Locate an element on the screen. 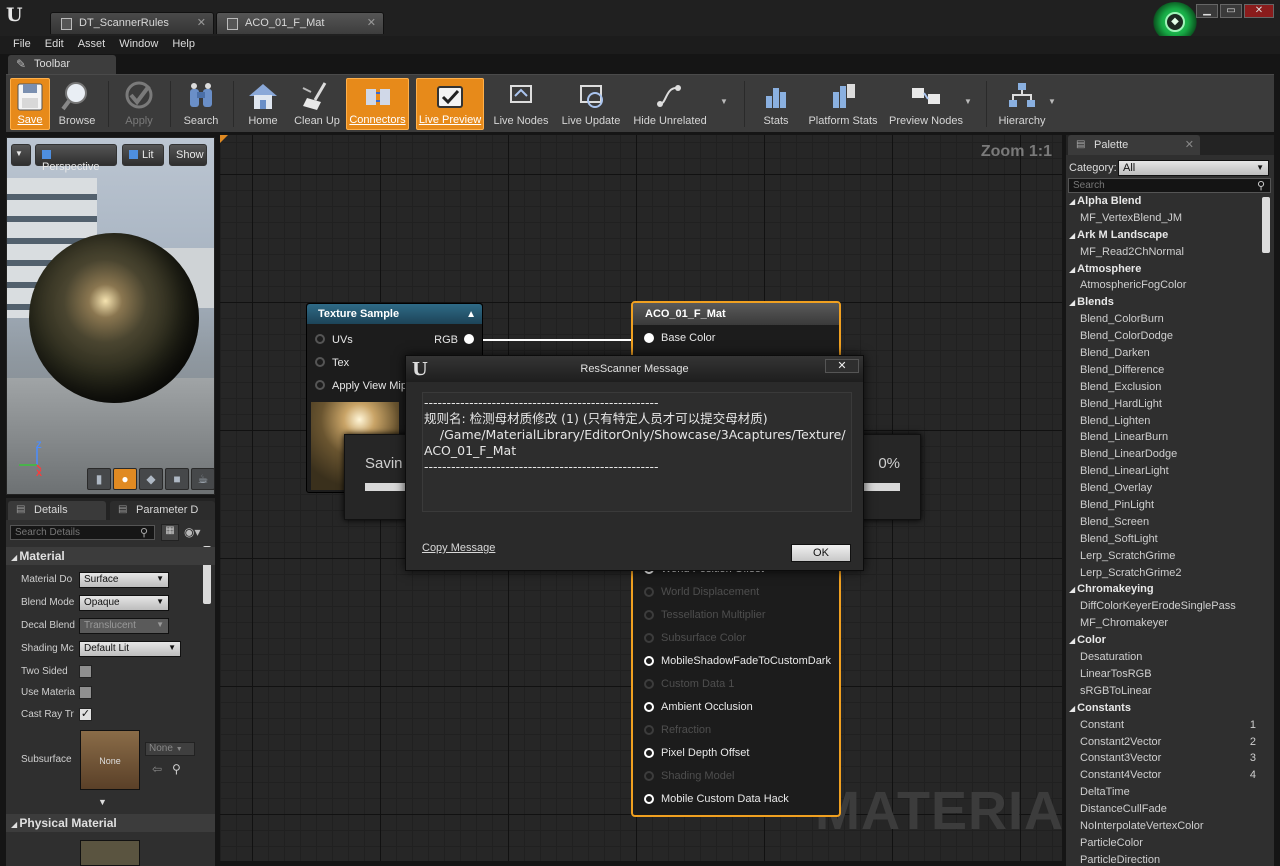 The width and height of the screenshot is (1280, 866). palette-item: Blend_LinearBurn is located at coordinates (1163, 439).